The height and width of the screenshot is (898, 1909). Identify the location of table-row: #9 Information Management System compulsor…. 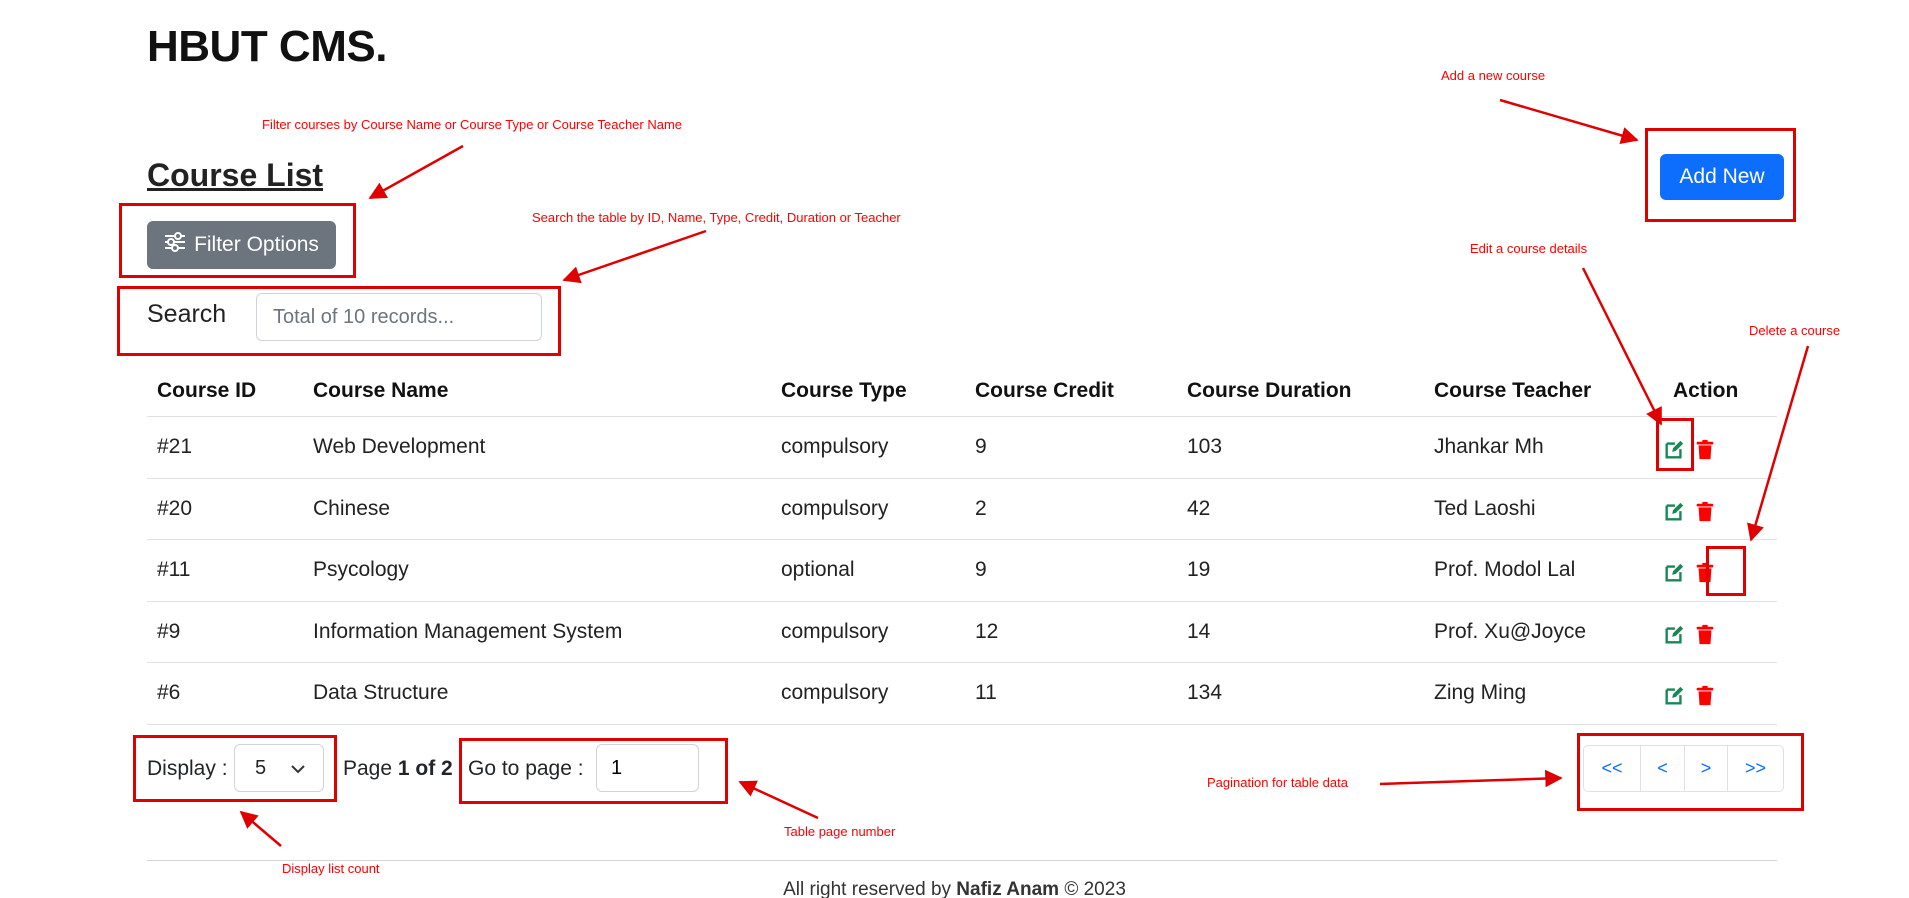
(962, 632).